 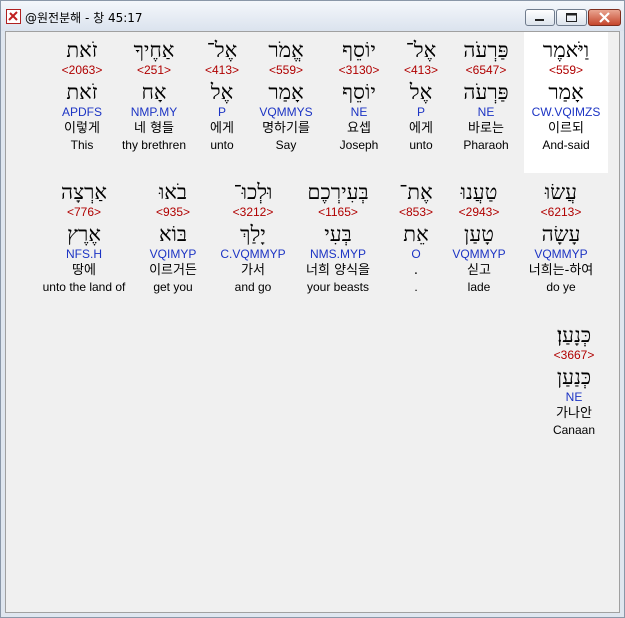 I want to click on english-gloss: do ye, so click(x=561, y=287).